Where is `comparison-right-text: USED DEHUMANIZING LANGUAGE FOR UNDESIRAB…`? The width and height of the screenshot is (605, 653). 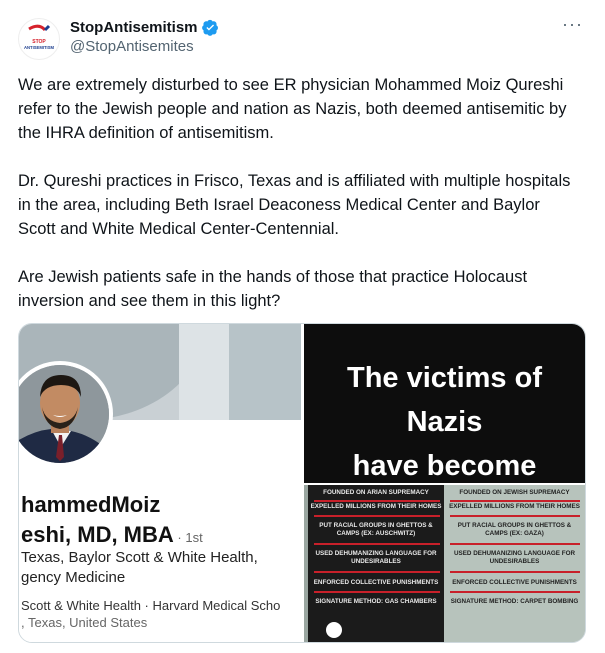
comparison-right-text: USED DEHUMANIZING LANGUAGE FOR UNDESIRAB… is located at coordinates (514, 557).